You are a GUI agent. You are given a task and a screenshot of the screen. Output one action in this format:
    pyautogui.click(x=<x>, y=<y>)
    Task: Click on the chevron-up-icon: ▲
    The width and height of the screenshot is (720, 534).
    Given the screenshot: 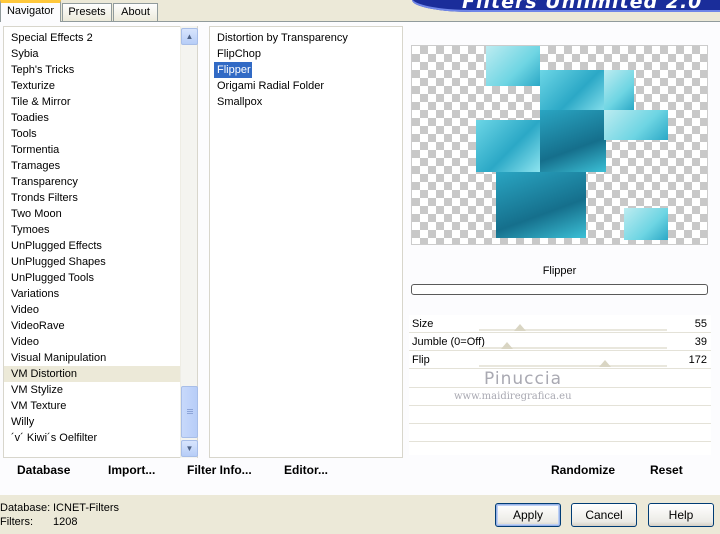 What is the action you would take?
    pyautogui.click(x=189, y=36)
    